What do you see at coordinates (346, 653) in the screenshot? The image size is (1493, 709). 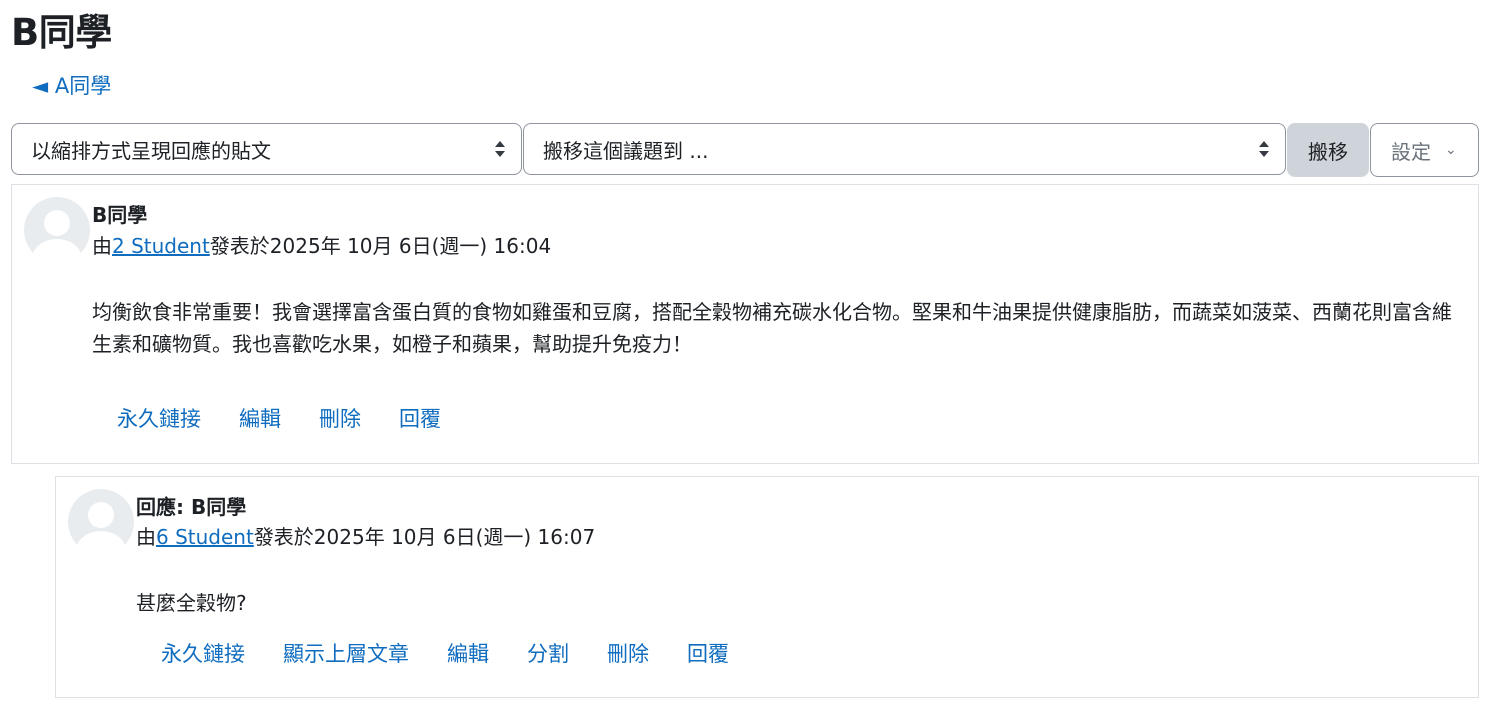 I see `show-parent-link: 顯示上層文章` at bounding box center [346, 653].